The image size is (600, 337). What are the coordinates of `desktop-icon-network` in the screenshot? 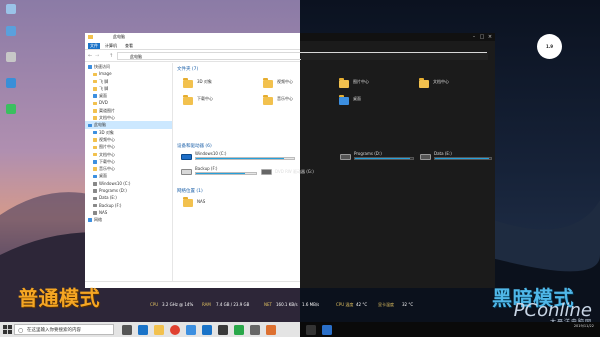 It's located at (11, 83).